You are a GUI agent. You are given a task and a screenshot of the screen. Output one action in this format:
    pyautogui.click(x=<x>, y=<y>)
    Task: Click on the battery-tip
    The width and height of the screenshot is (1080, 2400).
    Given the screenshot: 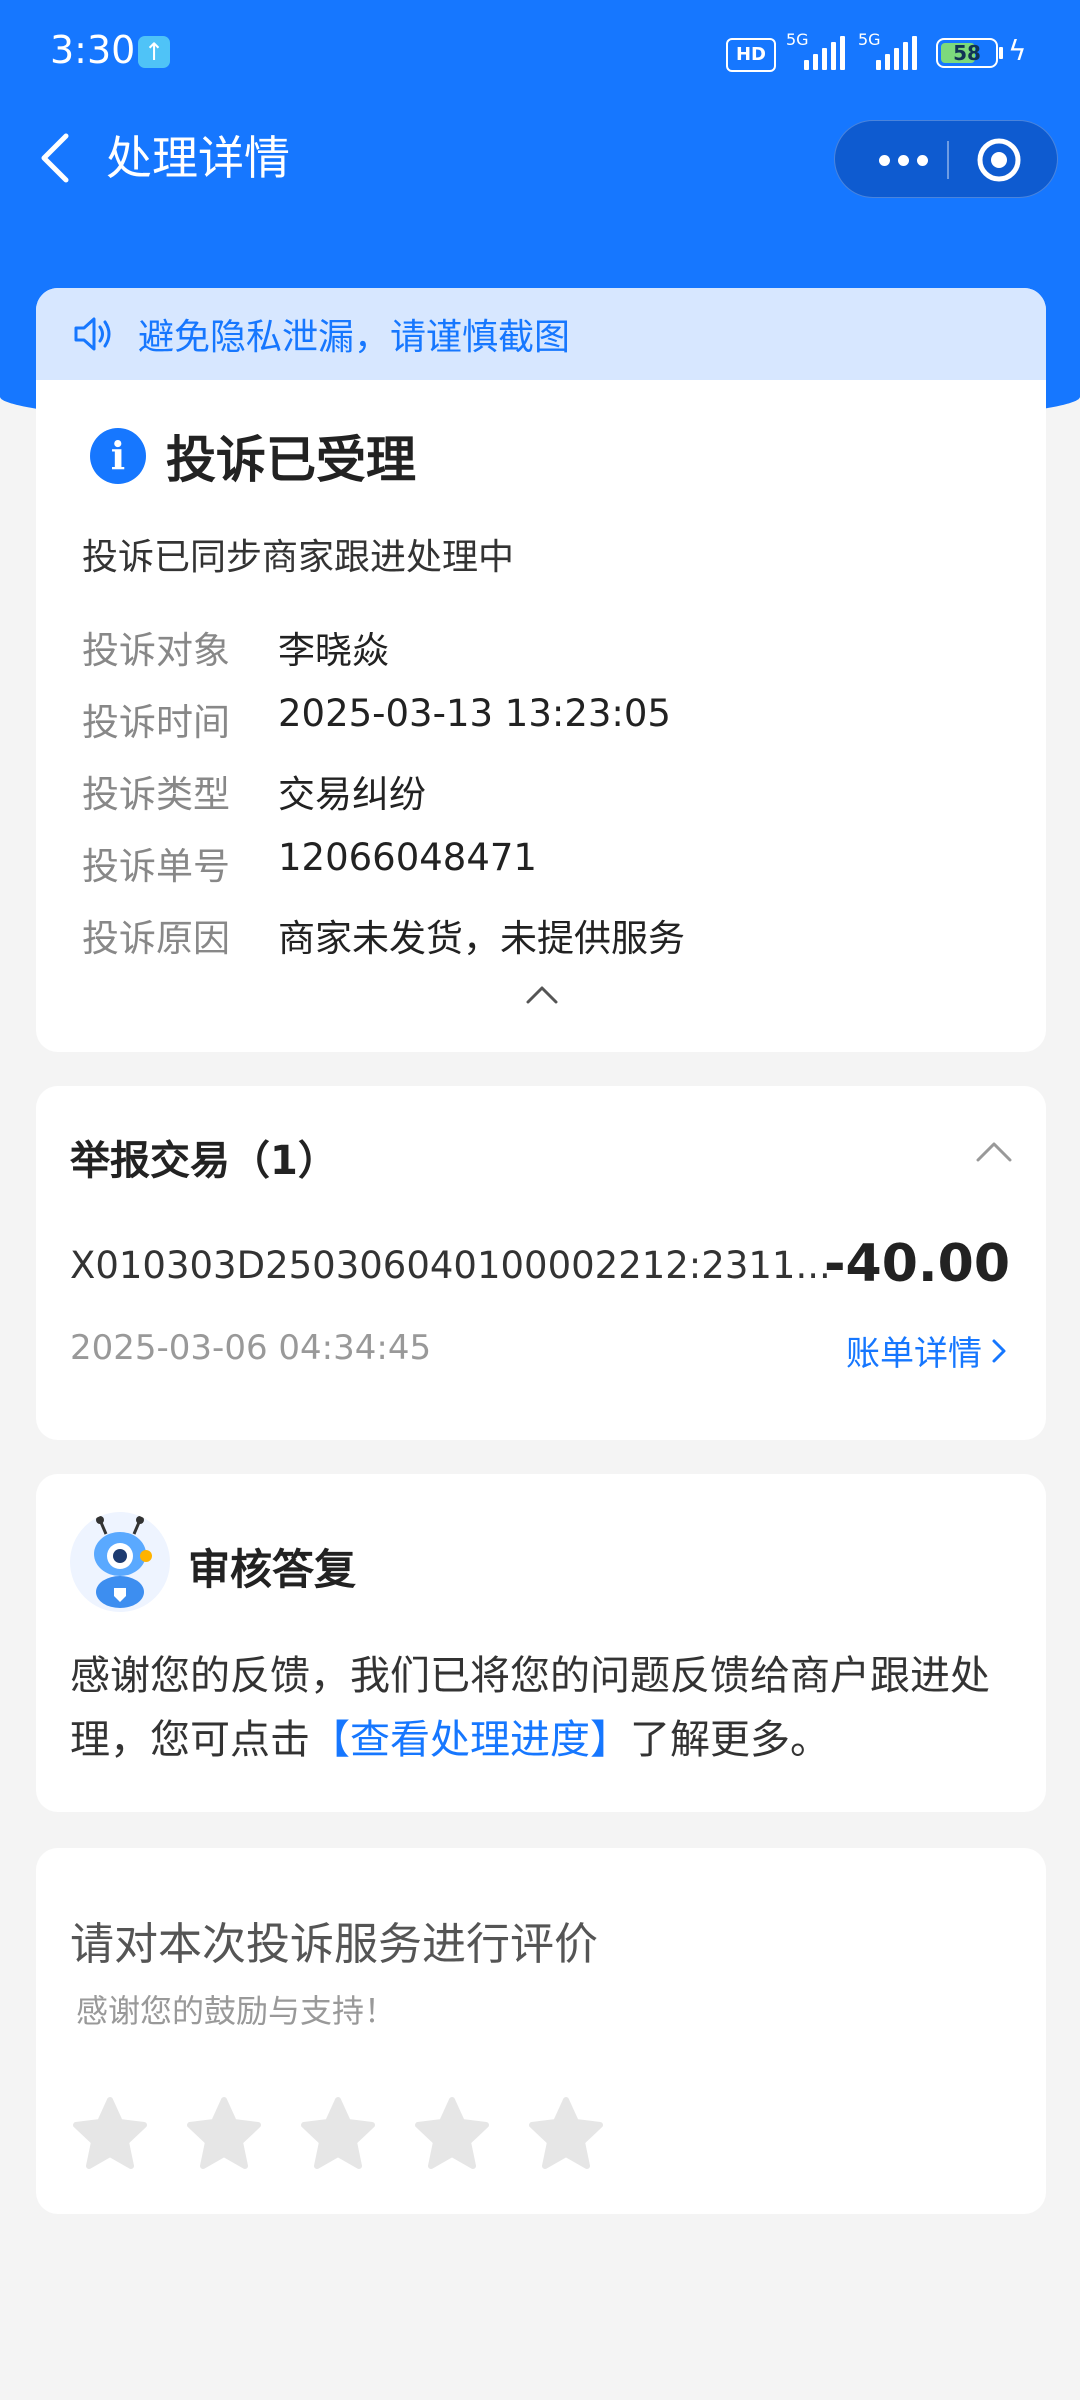 What is the action you would take?
    pyautogui.click(x=1001, y=53)
    